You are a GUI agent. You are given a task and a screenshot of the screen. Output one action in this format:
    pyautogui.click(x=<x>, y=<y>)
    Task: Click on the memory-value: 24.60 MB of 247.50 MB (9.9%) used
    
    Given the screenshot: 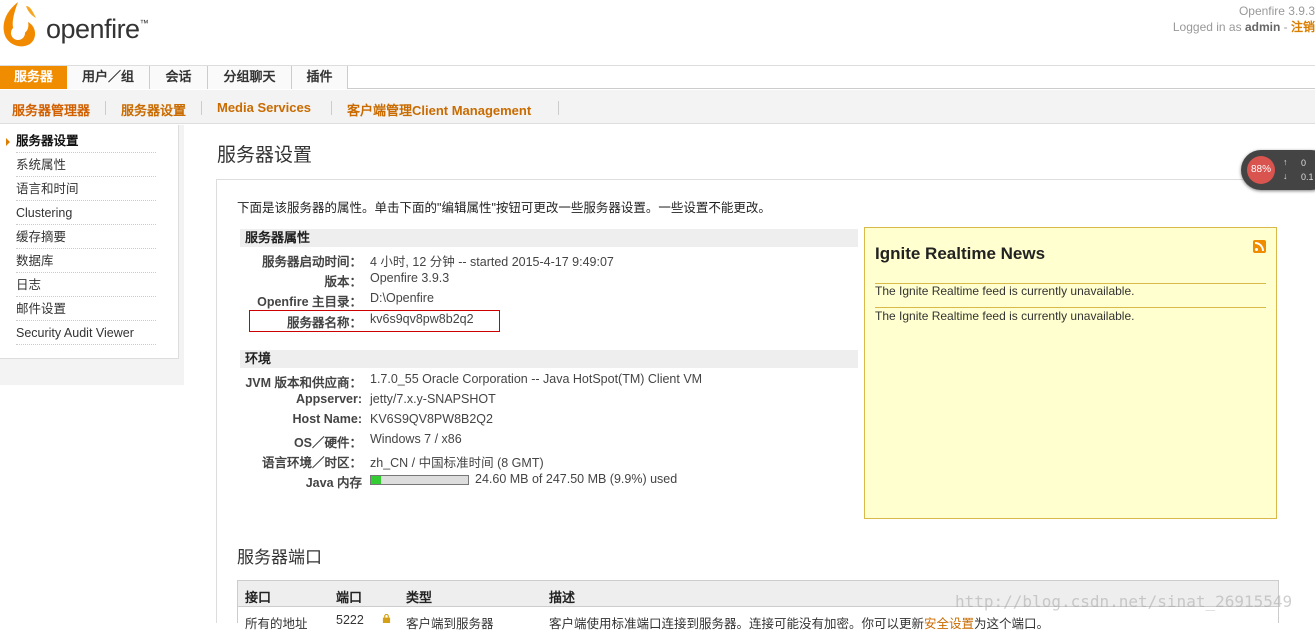 What is the action you would take?
    pyautogui.click(x=576, y=479)
    